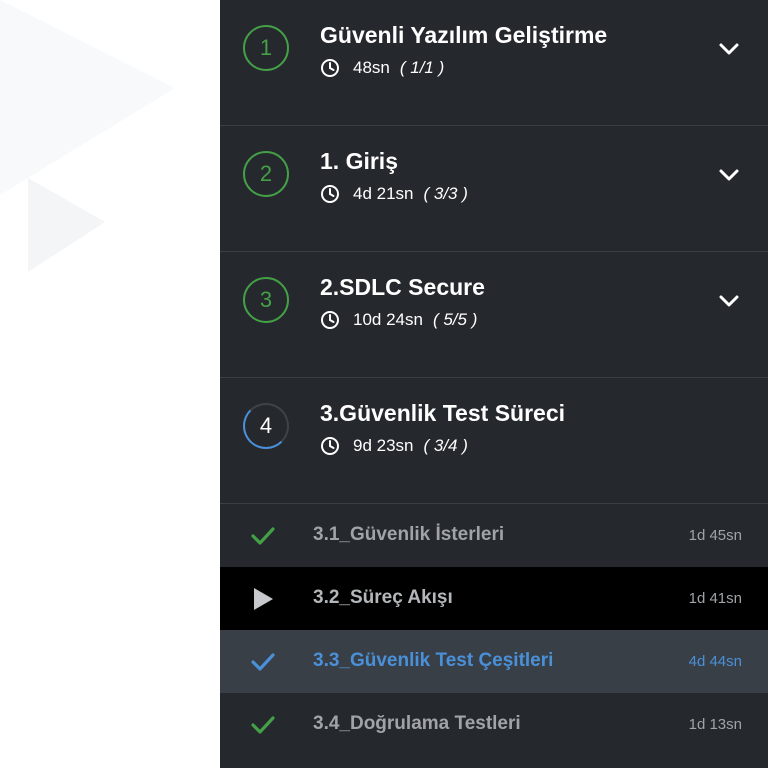  I want to click on lesson-duration: 4d 44sn, so click(715, 661).